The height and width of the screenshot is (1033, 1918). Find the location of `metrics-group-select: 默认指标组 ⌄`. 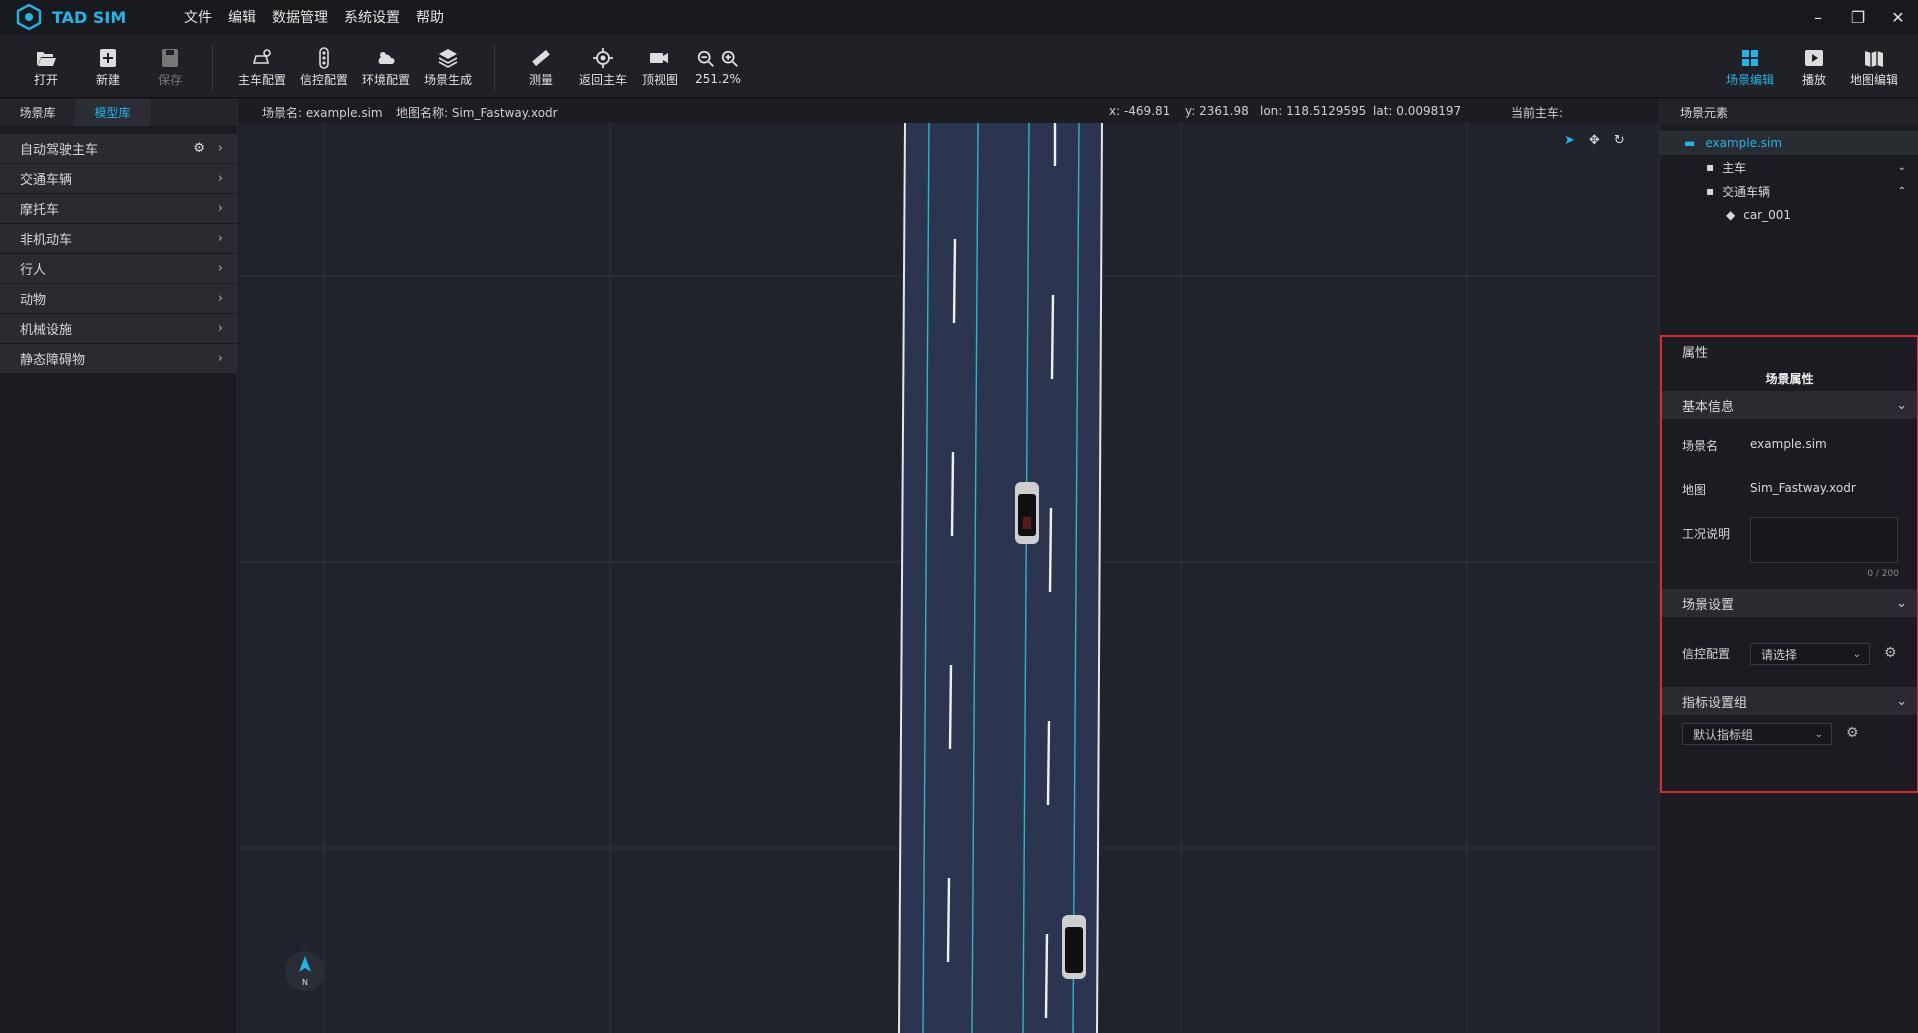

metrics-group-select: 默认指标组 ⌄ is located at coordinates (1757, 734).